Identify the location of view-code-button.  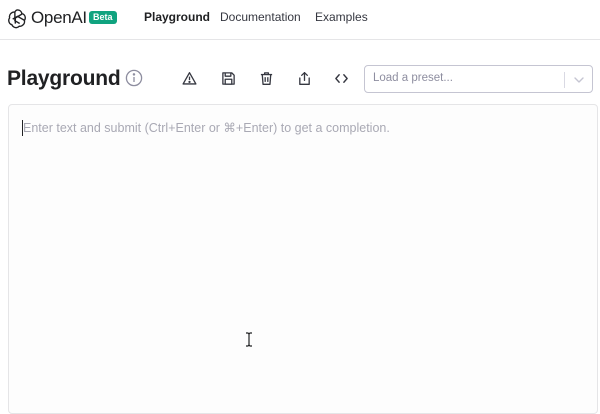
(341, 78).